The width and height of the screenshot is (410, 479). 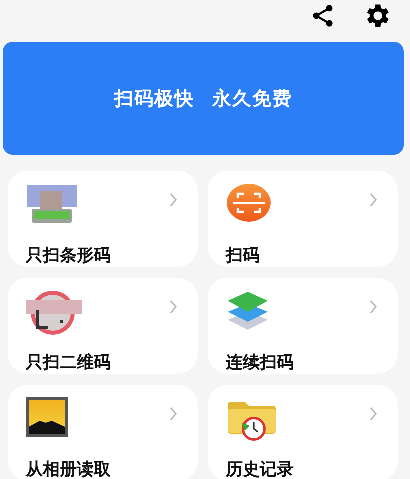 What do you see at coordinates (303, 219) in the screenshot?
I see `menu-card: 扫码` at bounding box center [303, 219].